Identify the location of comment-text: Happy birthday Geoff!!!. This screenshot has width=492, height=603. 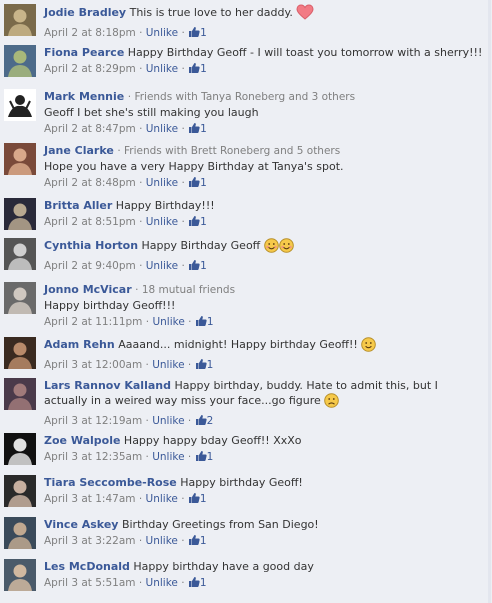
(110, 305).